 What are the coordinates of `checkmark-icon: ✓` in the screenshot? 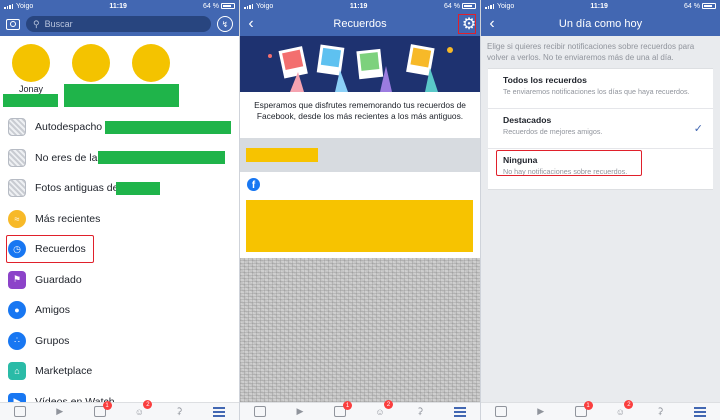 It's located at (698, 129).